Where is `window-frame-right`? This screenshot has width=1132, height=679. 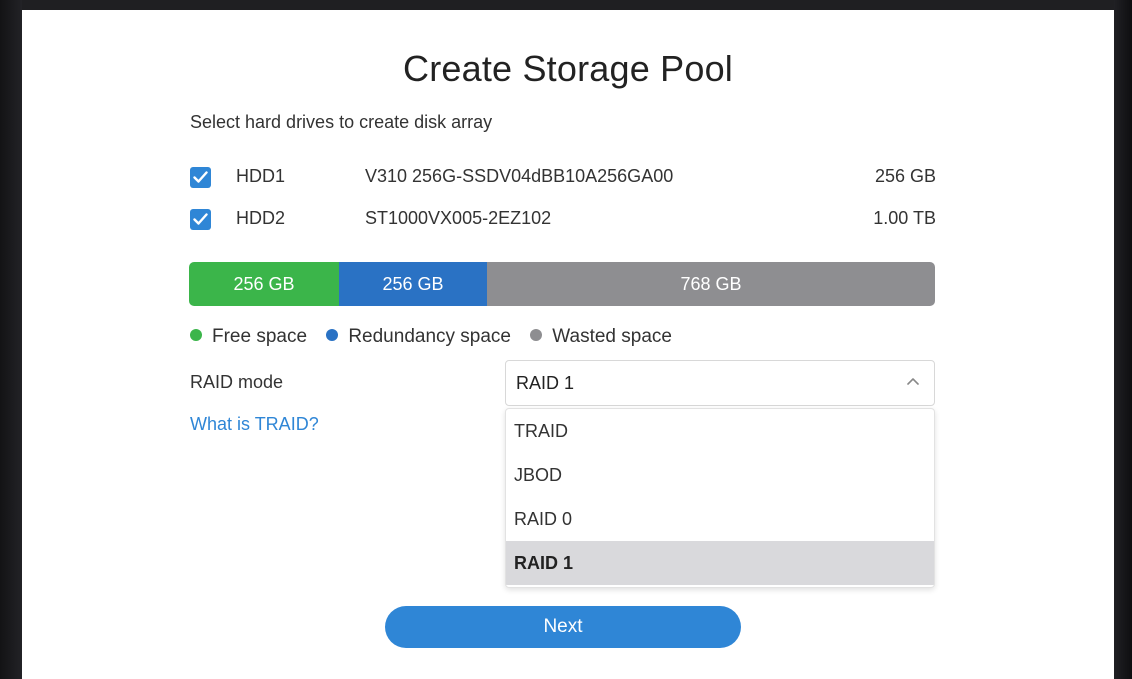 window-frame-right is located at coordinates (1123, 339).